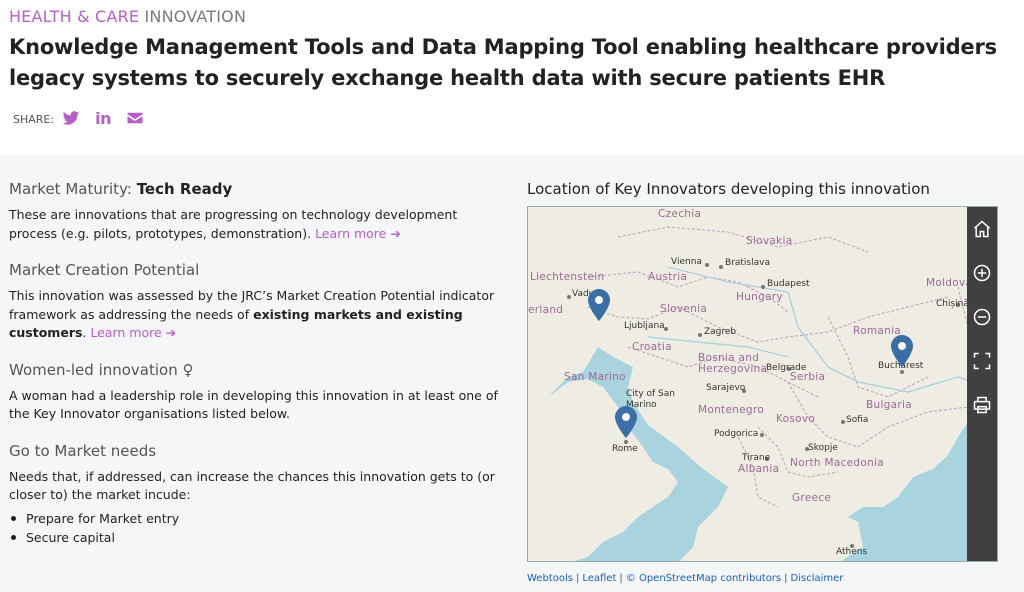 The width and height of the screenshot is (1024, 592). Describe the element at coordinates (254, 189) in the screenshot. I see `market-maturity-heading: Market Maturity: Tech Ready` at that location.